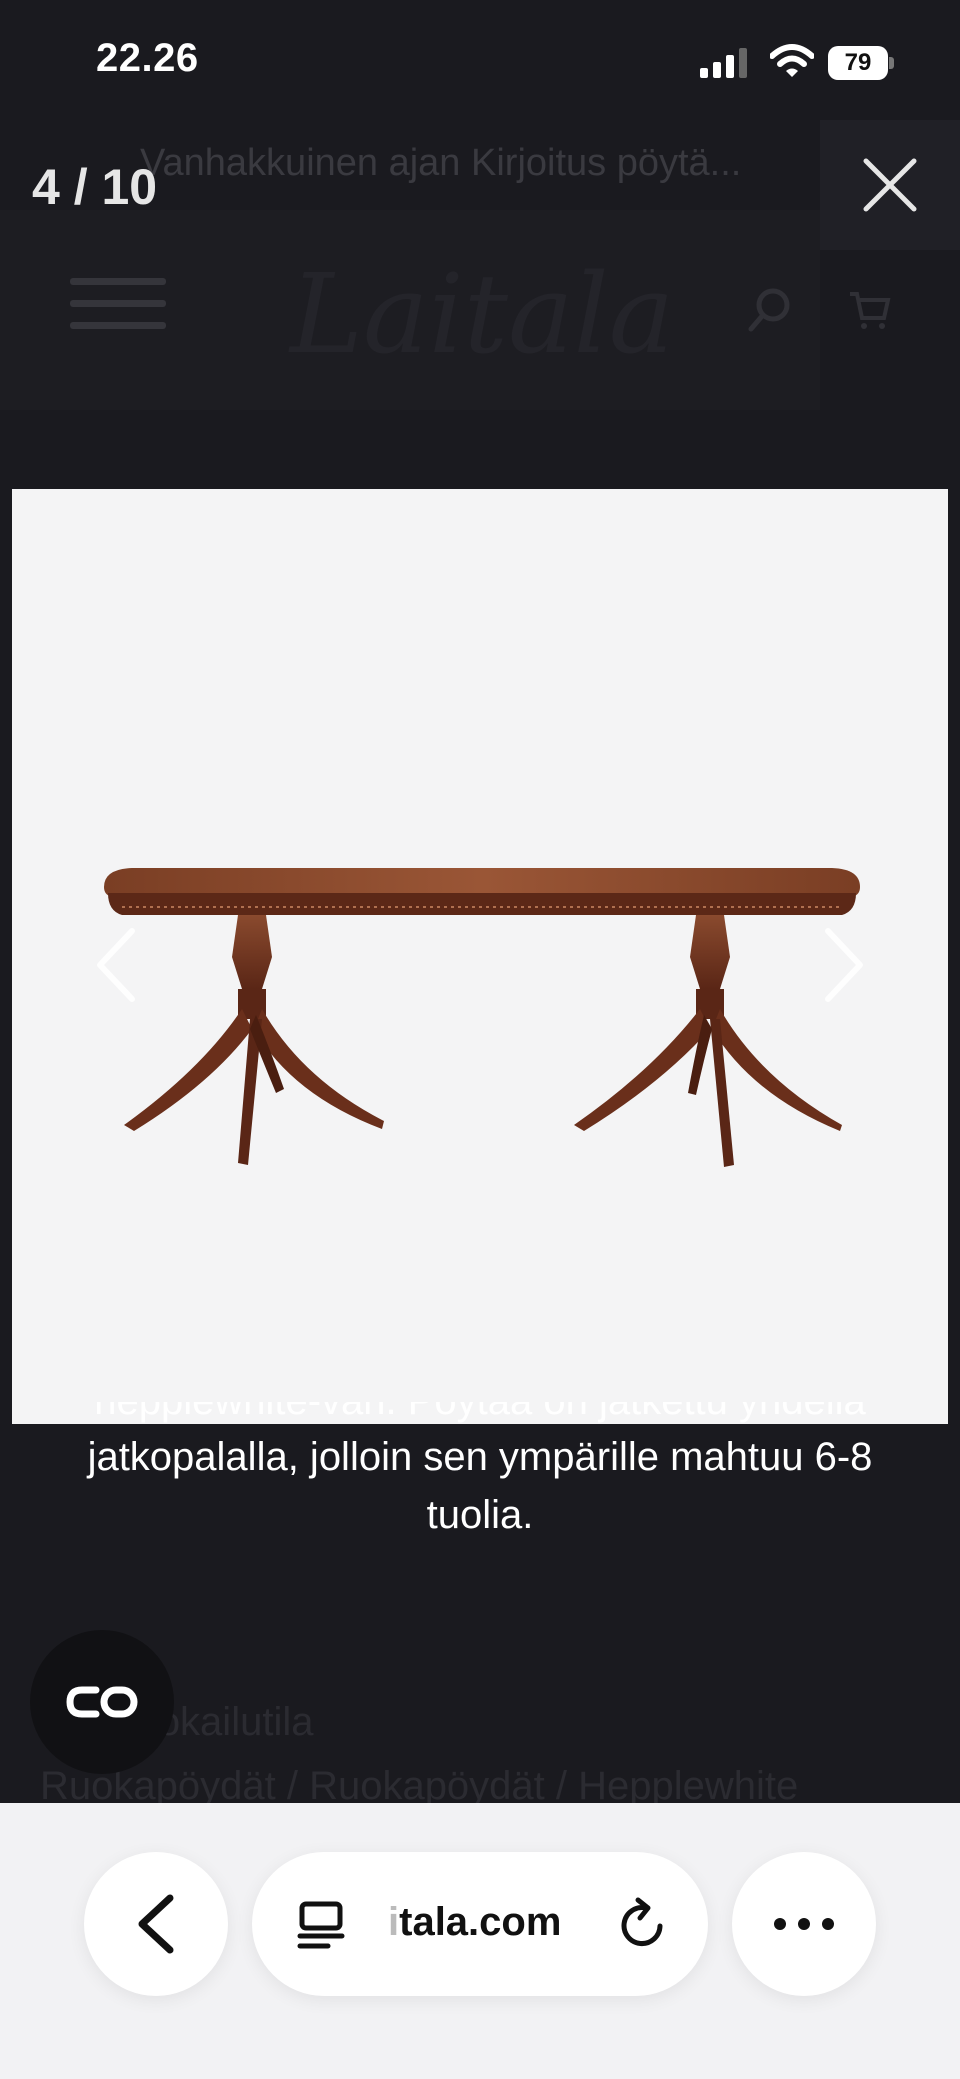 The image size is (960, 2079). I want to click on url-domain: tala.com, so click(480, 1922).